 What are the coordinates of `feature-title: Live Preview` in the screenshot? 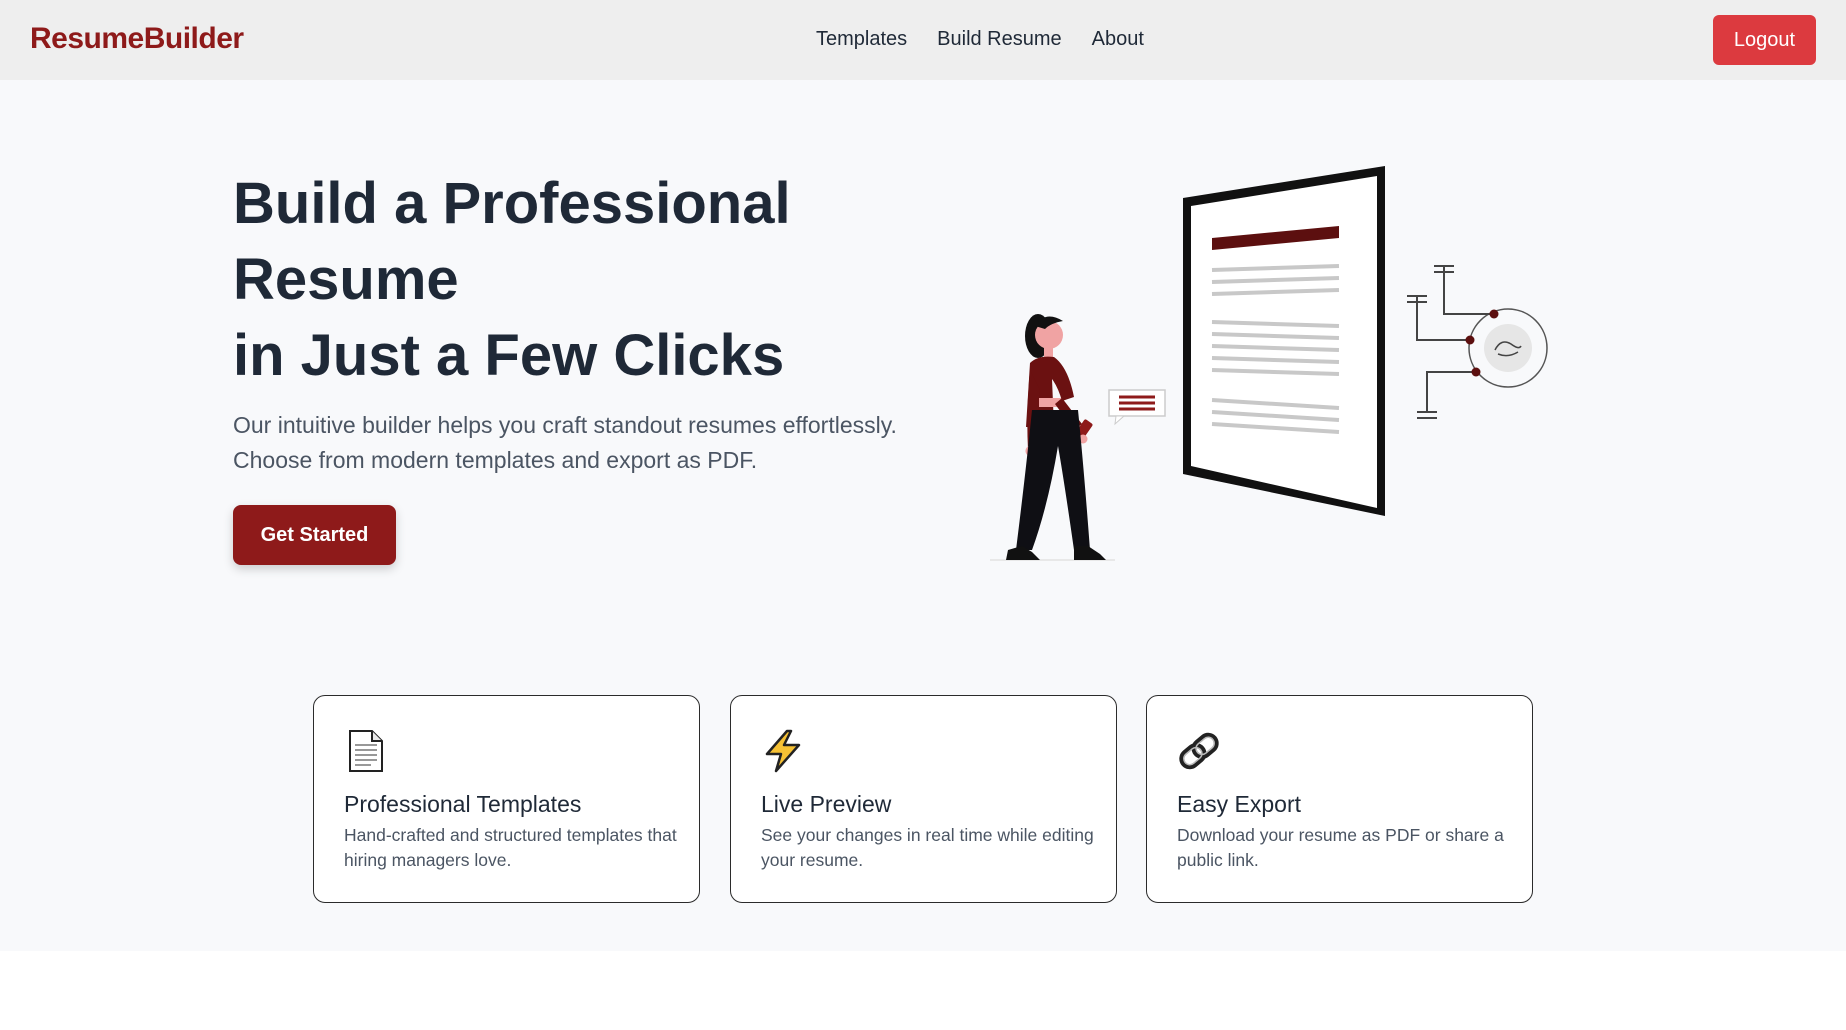 It's located at (826, 804).